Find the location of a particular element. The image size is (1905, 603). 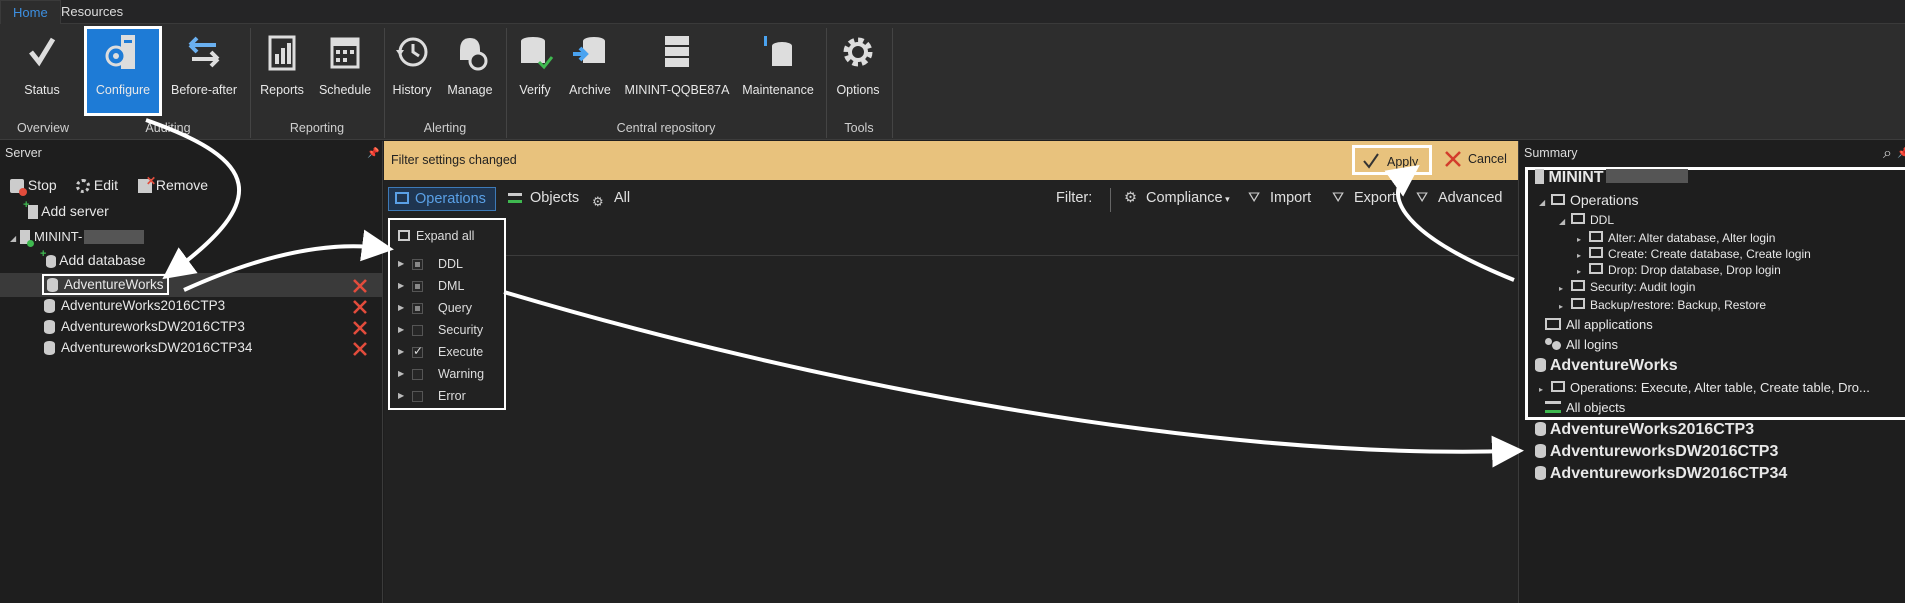

before-after-button: Before-after is located at coordinates (204, 71).